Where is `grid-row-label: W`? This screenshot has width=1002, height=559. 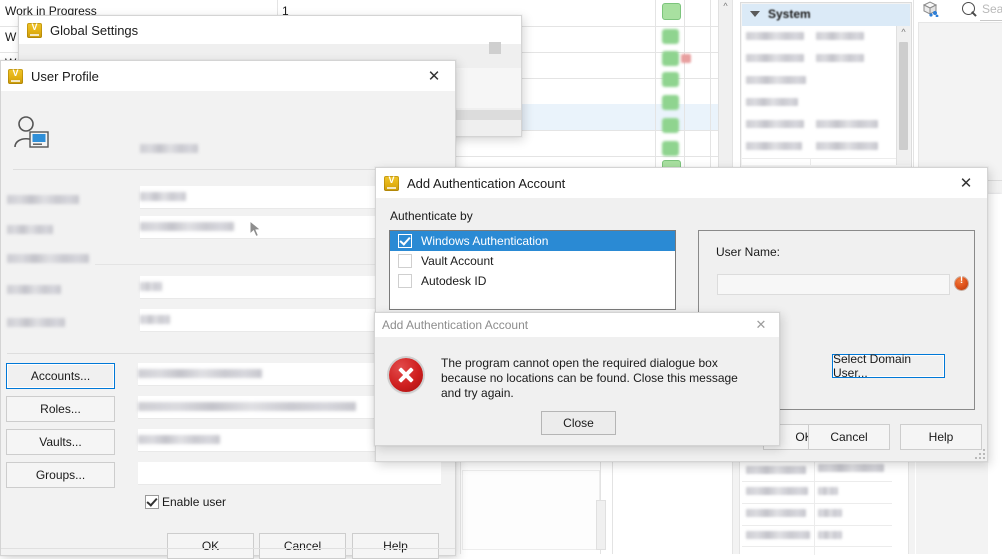 grid-row-label: W is located at coordinates (11, 37).